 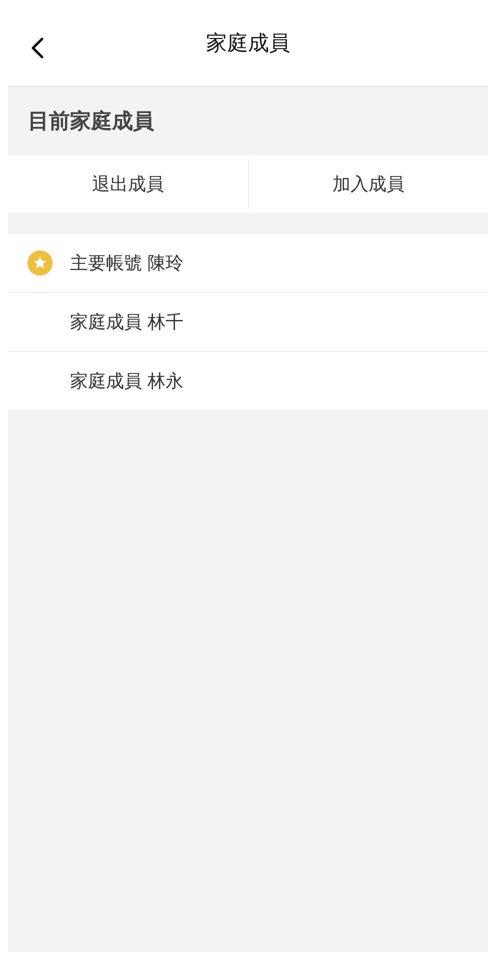 I want to click on section-title: 目前家庭成員, so click(x=91, y=121).